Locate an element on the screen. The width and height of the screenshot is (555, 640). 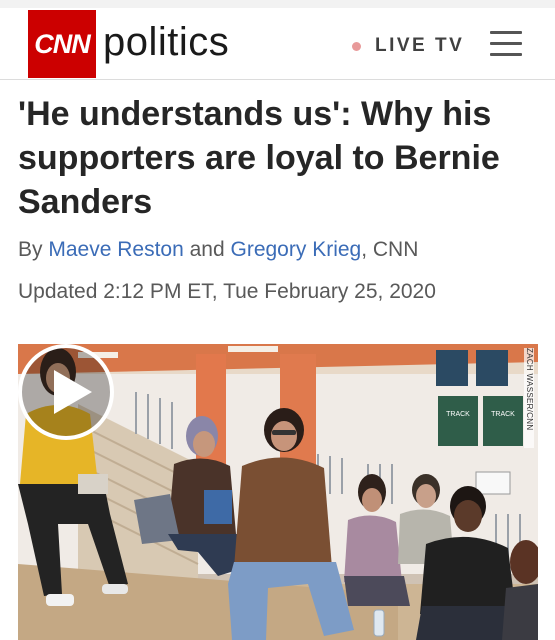
byline-prefix: By is located at coordinates (30, 249).